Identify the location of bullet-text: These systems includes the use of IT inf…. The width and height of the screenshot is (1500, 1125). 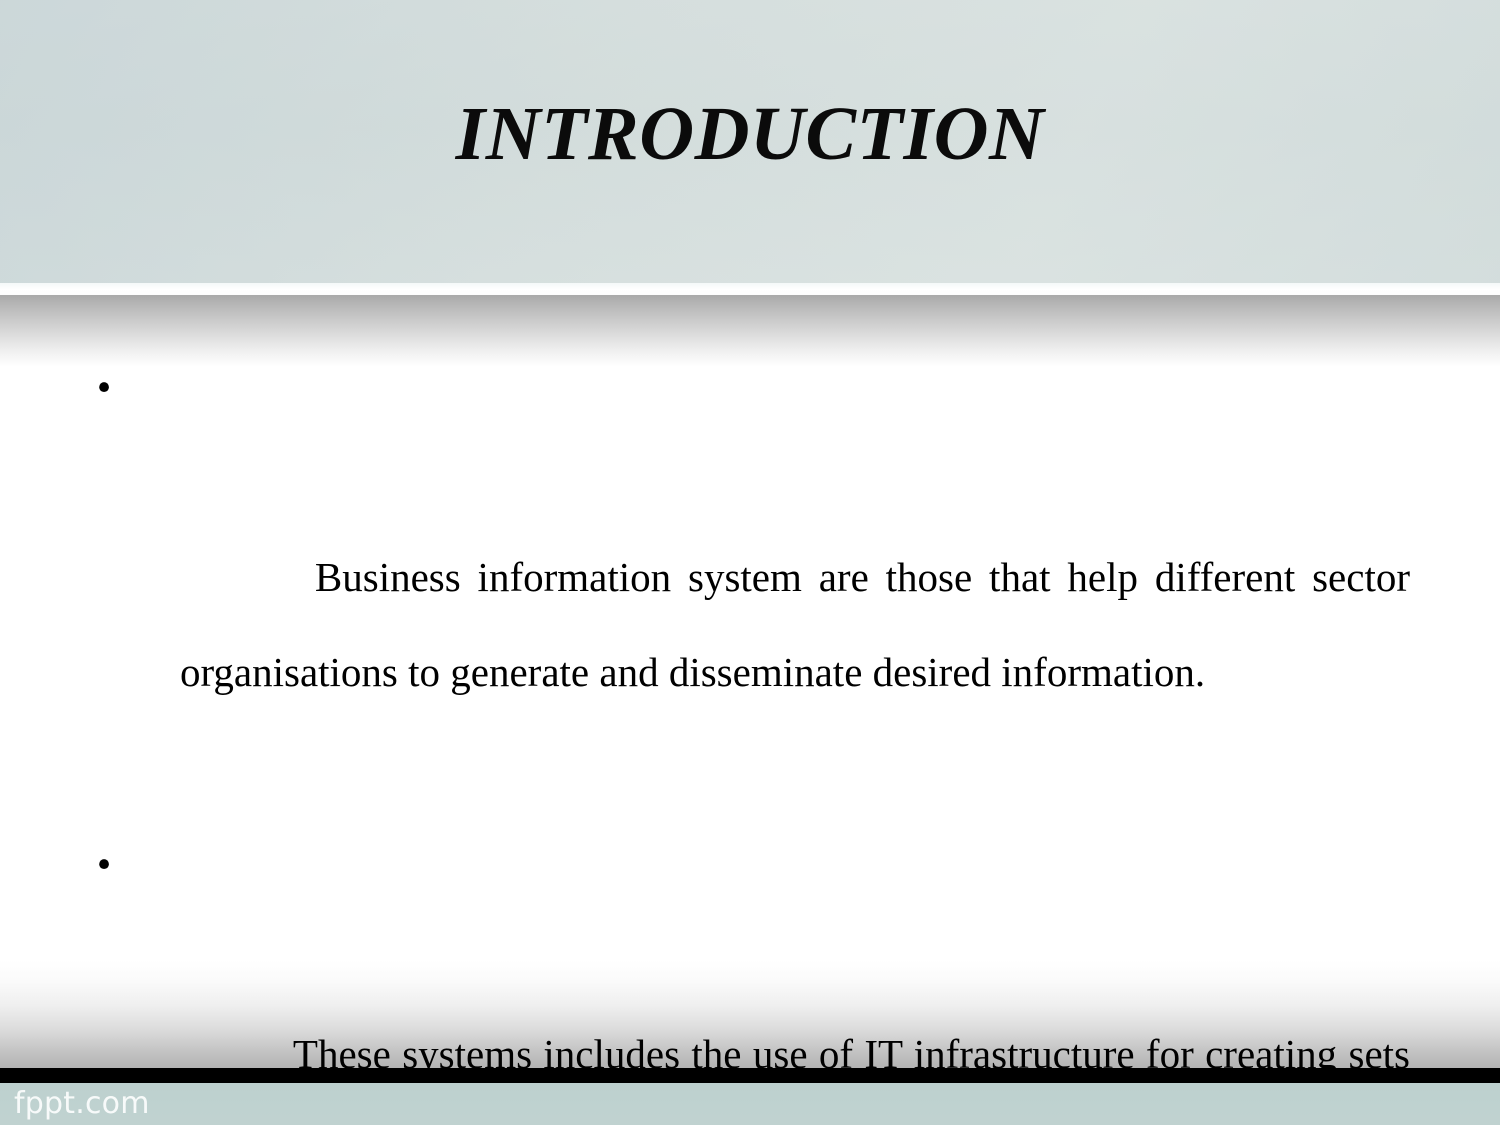
(851, 1054).